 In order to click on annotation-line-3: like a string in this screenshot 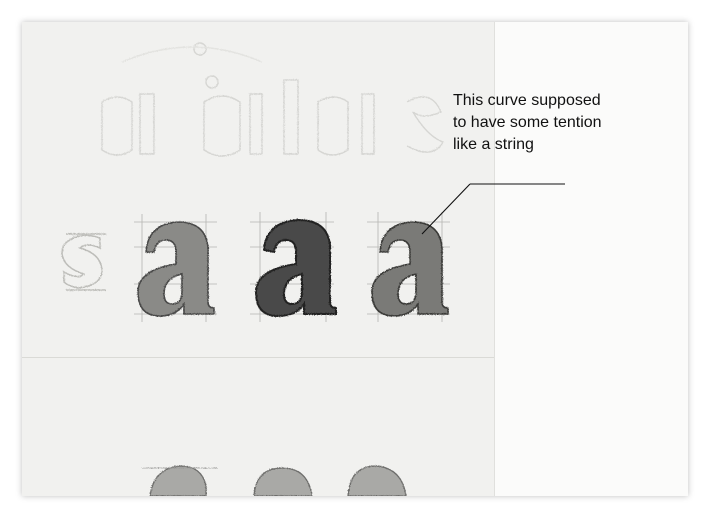, I will do `click(493, 144)`.